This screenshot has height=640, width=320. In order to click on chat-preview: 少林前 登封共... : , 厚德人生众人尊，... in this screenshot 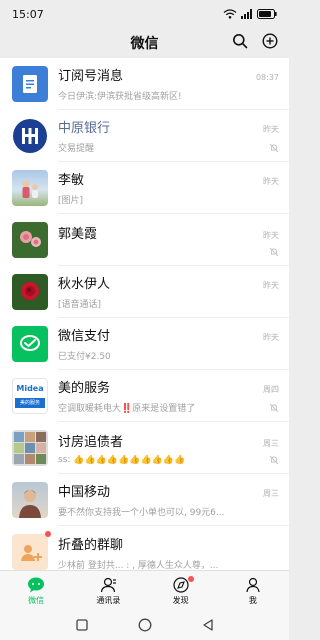, I will do `click(138, 565)`.